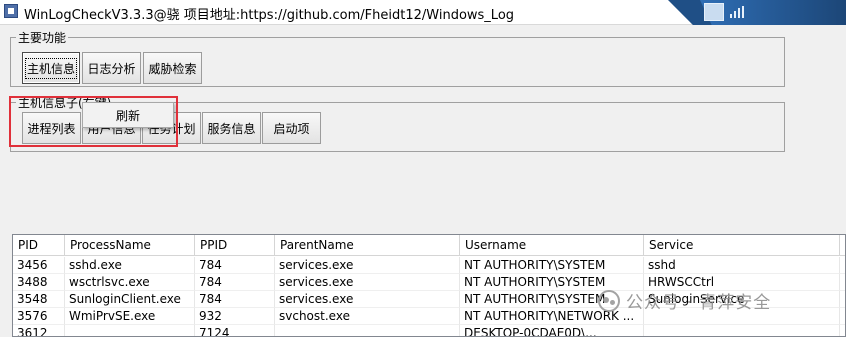 This screenshot has width=846, height=337. I want to click on cell-username: NT AUTHORITY\SYSTEM, so click(552, 265).